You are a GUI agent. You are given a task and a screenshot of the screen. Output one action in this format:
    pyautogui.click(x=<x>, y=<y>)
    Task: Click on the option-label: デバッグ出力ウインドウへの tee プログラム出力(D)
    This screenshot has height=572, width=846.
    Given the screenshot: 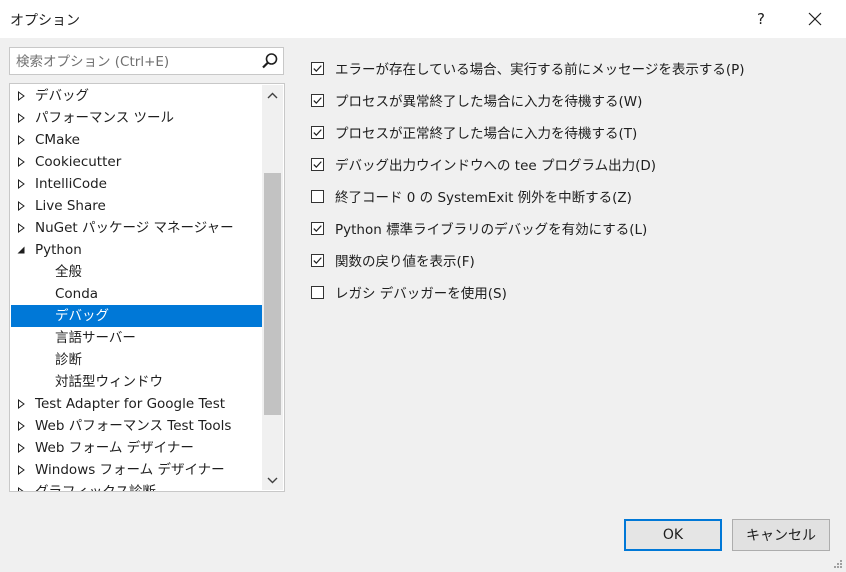 What is the action you would take?
    pyautogui.click(x=496, y=166)
    